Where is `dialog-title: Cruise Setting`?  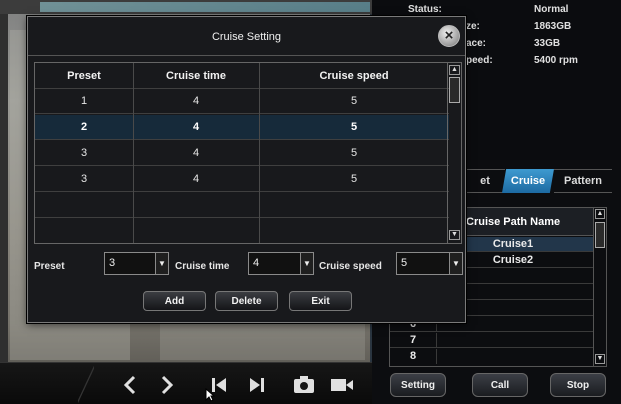
dialog-title: Cruise Setting is located at coordinates (246, 37).